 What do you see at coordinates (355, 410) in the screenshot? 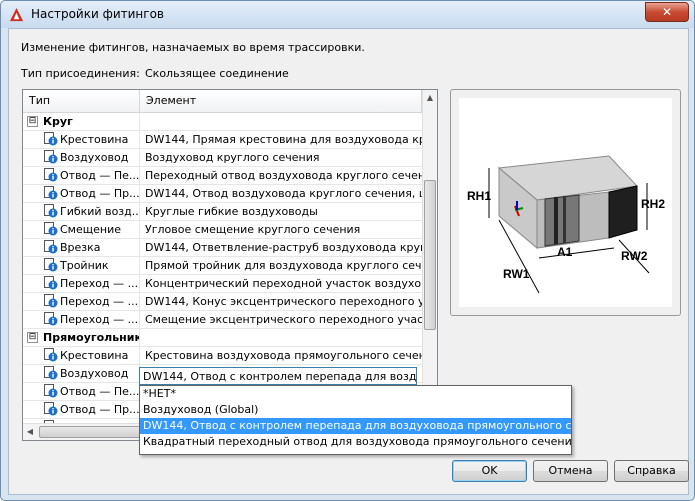
I see `dropdown-option: Воздуховод (Global)` at bounding box center [355, 410].